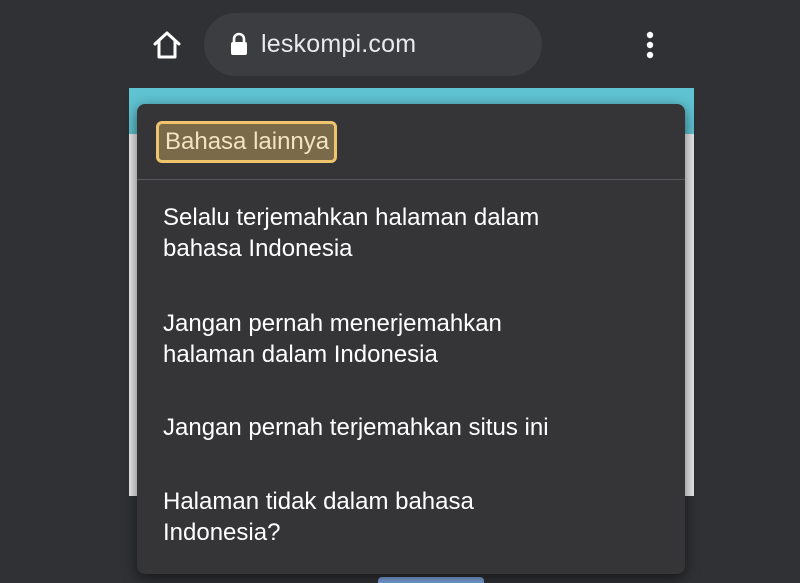 The image size is (800, 583). I want to click on menu-item-line: halaman dalam Indonesia, so click(300, 354).